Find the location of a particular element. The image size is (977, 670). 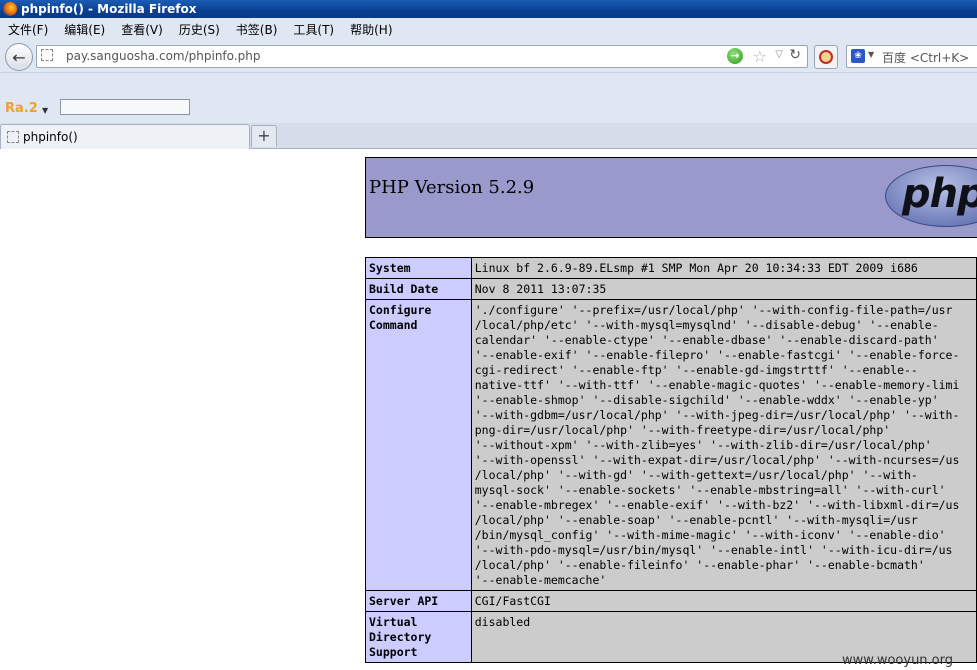

tab-phpinfo: phpinfo() is located at coordinates (125, 136).